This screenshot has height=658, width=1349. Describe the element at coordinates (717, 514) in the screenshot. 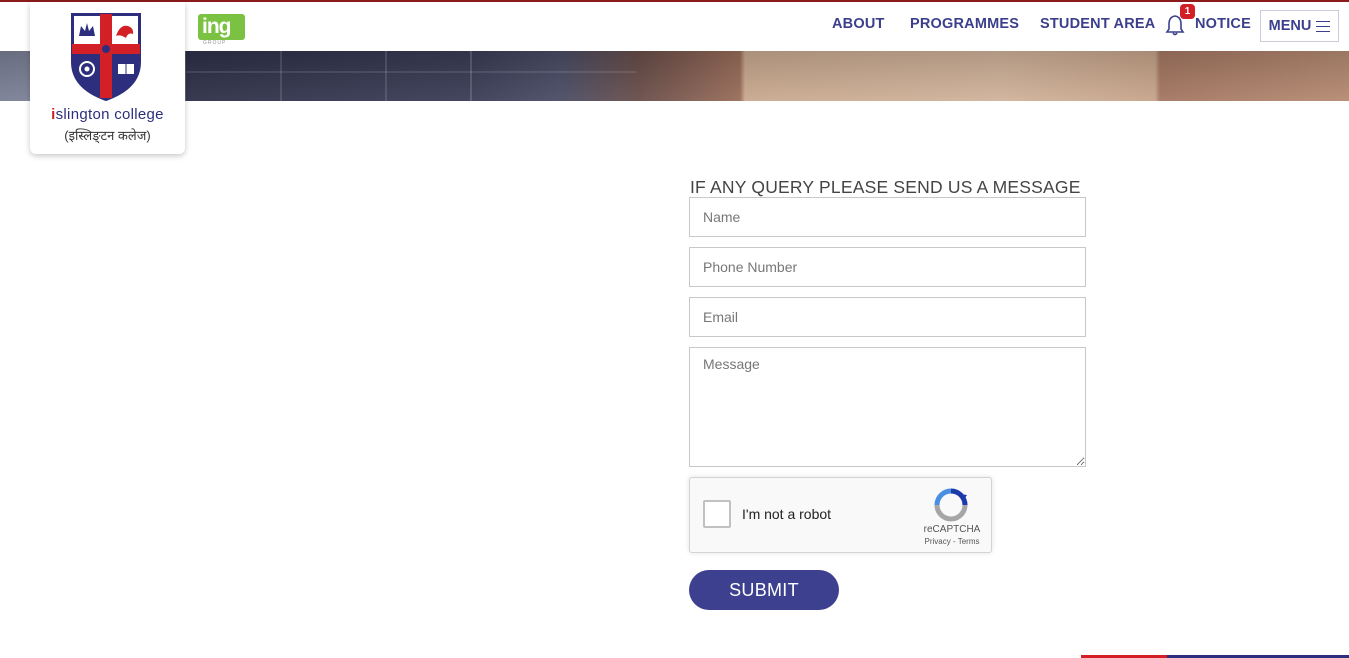

I see `recaptcha-checkbox` at that location.